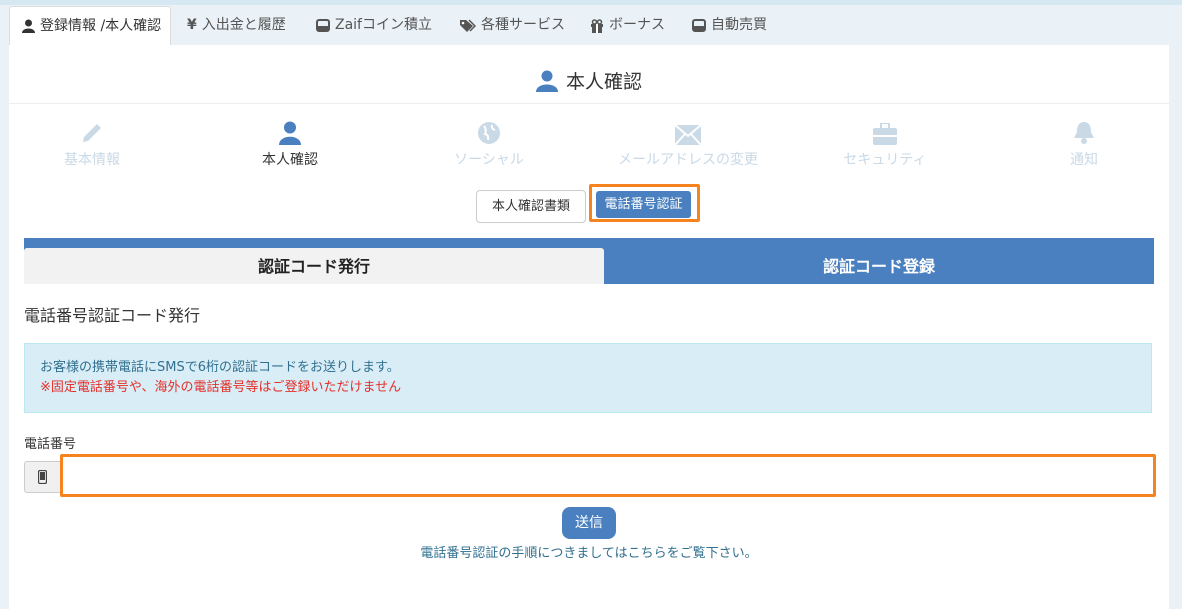  I want to click on phone-verification-button: 電話番号認証, so click(643, 204).